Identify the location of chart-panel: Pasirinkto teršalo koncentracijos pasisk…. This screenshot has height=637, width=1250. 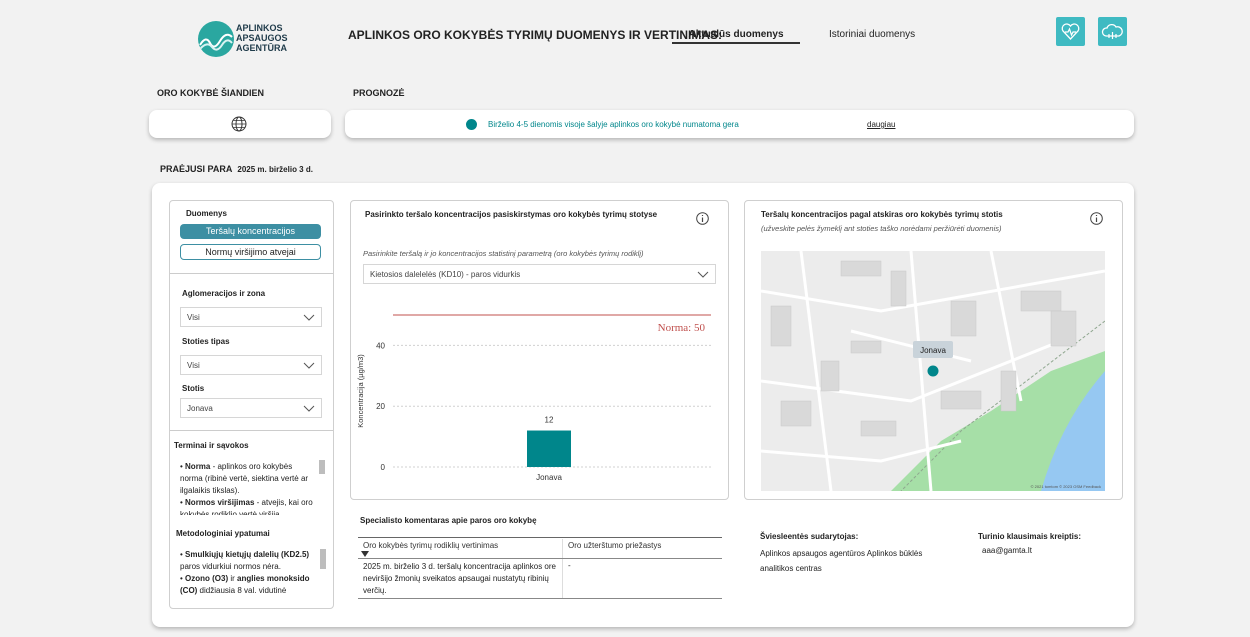
(539, 350).